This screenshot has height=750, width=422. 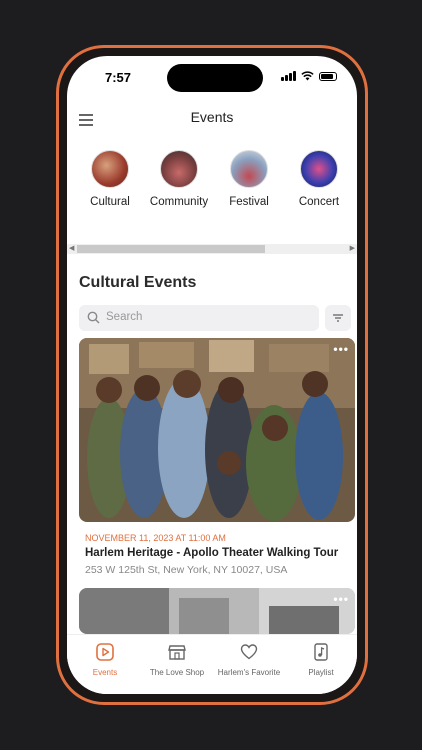 I want to click on battery-icon, so click(x=328, y=76).